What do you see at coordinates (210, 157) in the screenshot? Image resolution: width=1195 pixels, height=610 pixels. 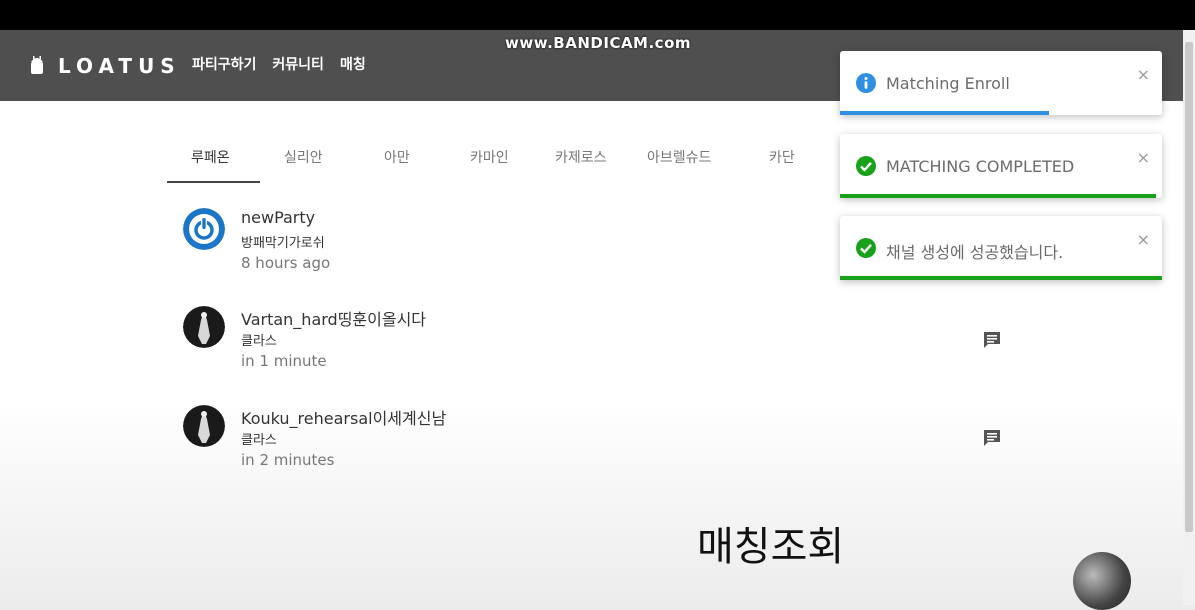 I see `tab-server-1: 루페온` at bounding box center [210, 157].